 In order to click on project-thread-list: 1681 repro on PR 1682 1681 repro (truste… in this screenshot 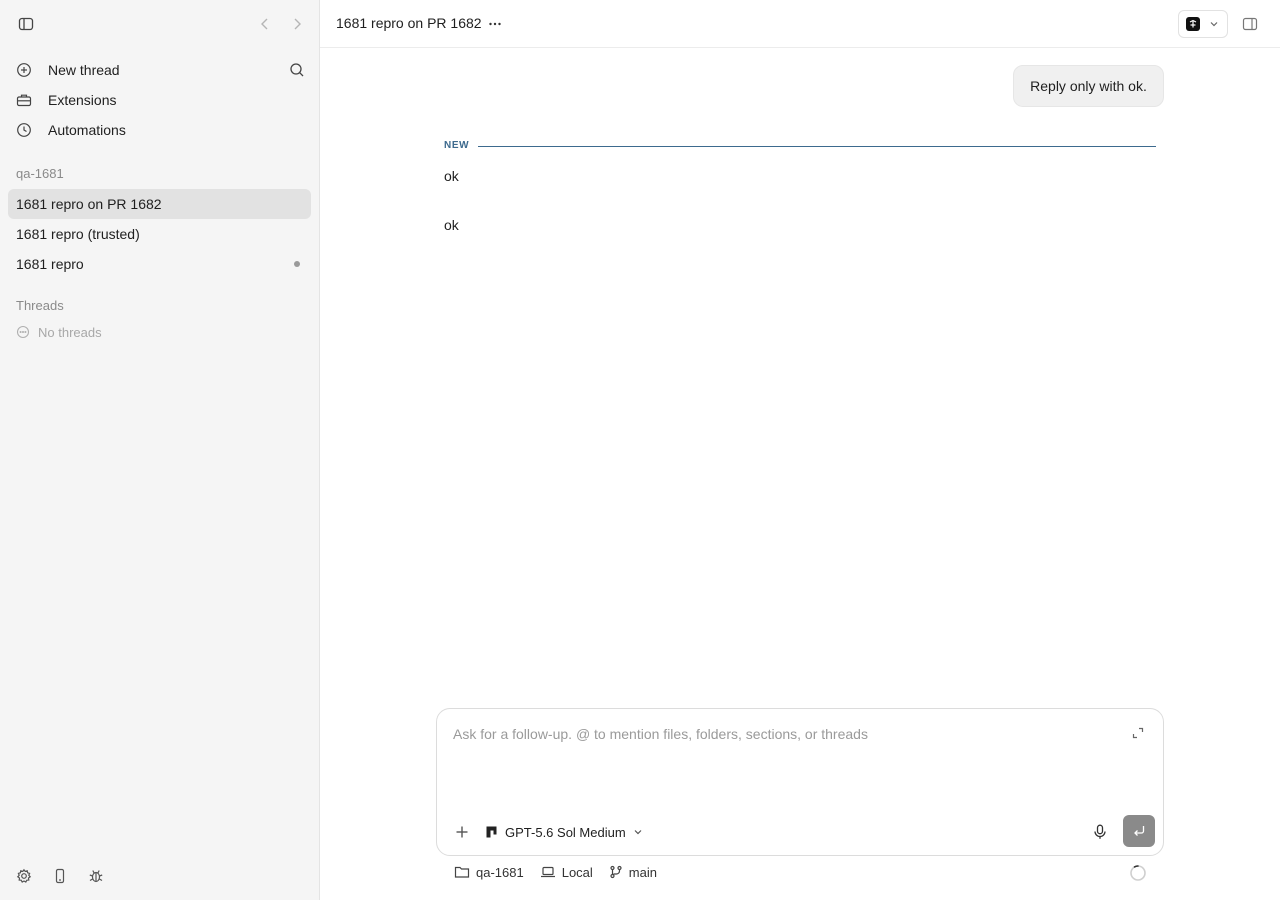, I will do `click(159, 234)`.